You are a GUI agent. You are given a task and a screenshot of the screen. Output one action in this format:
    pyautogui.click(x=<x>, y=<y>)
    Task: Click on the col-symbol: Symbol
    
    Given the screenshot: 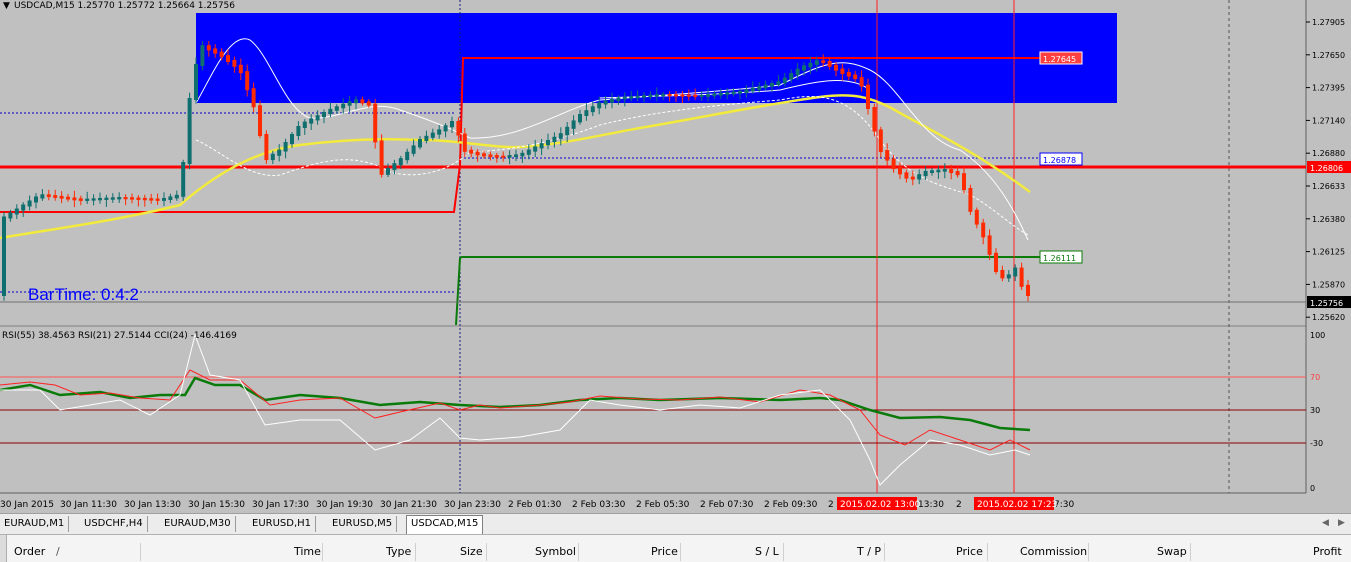 What is the action you would take?
    pyautogui.click(x=555, y=552)
    